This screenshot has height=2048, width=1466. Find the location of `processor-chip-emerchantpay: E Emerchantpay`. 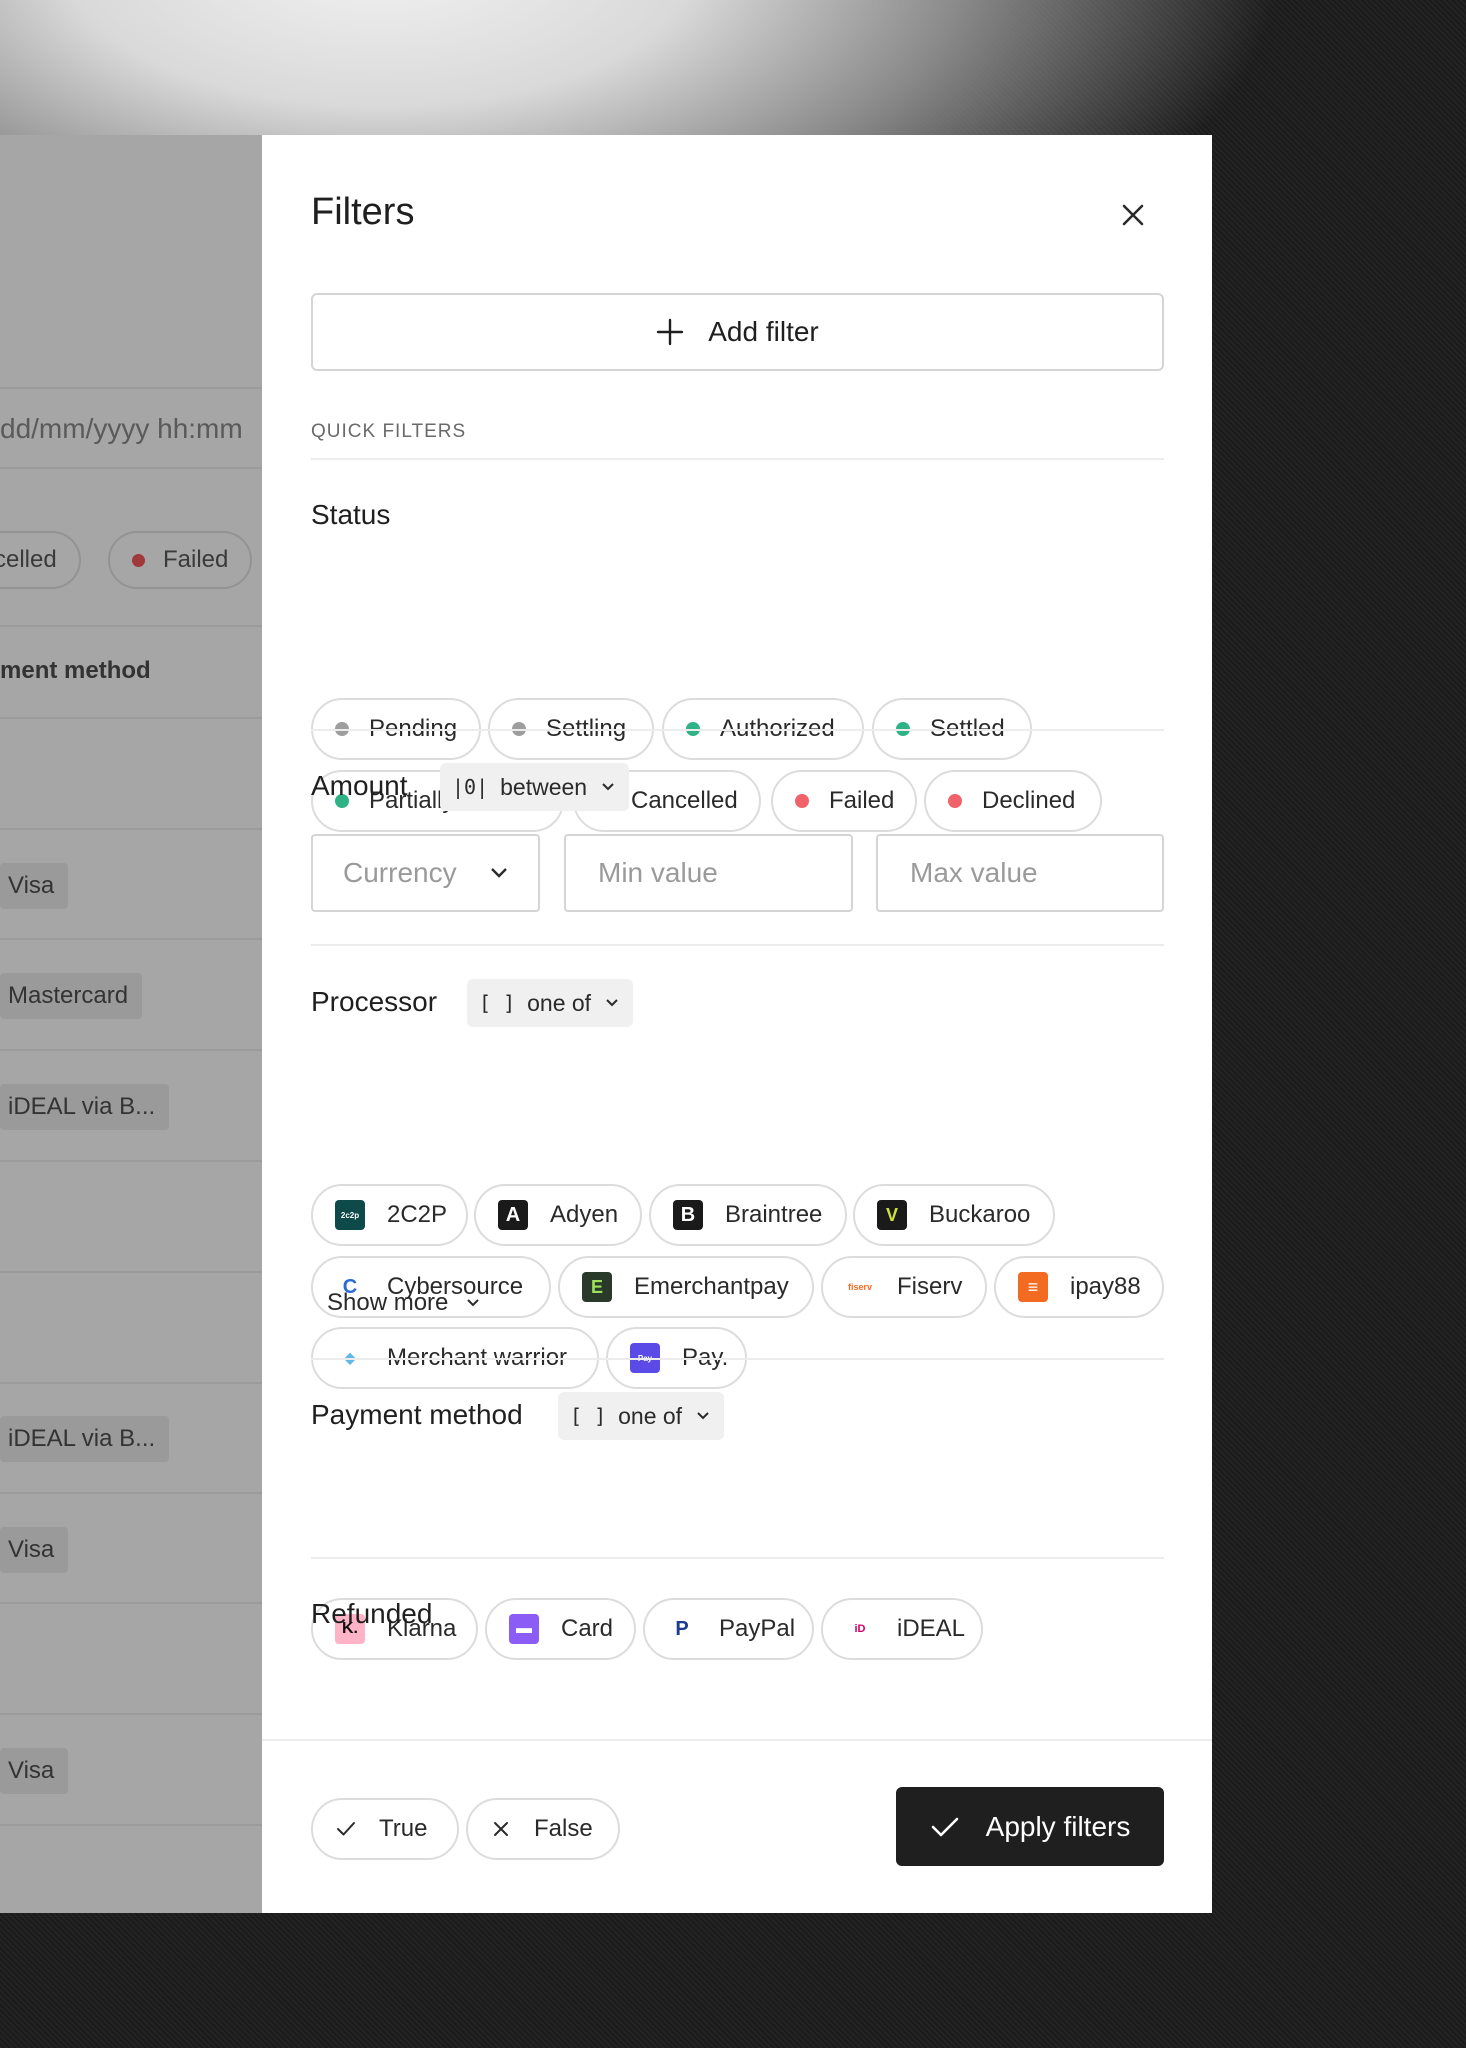

processor-chip-emerchantpay: E Emerchantpay is located at coordinates (686, 1287).